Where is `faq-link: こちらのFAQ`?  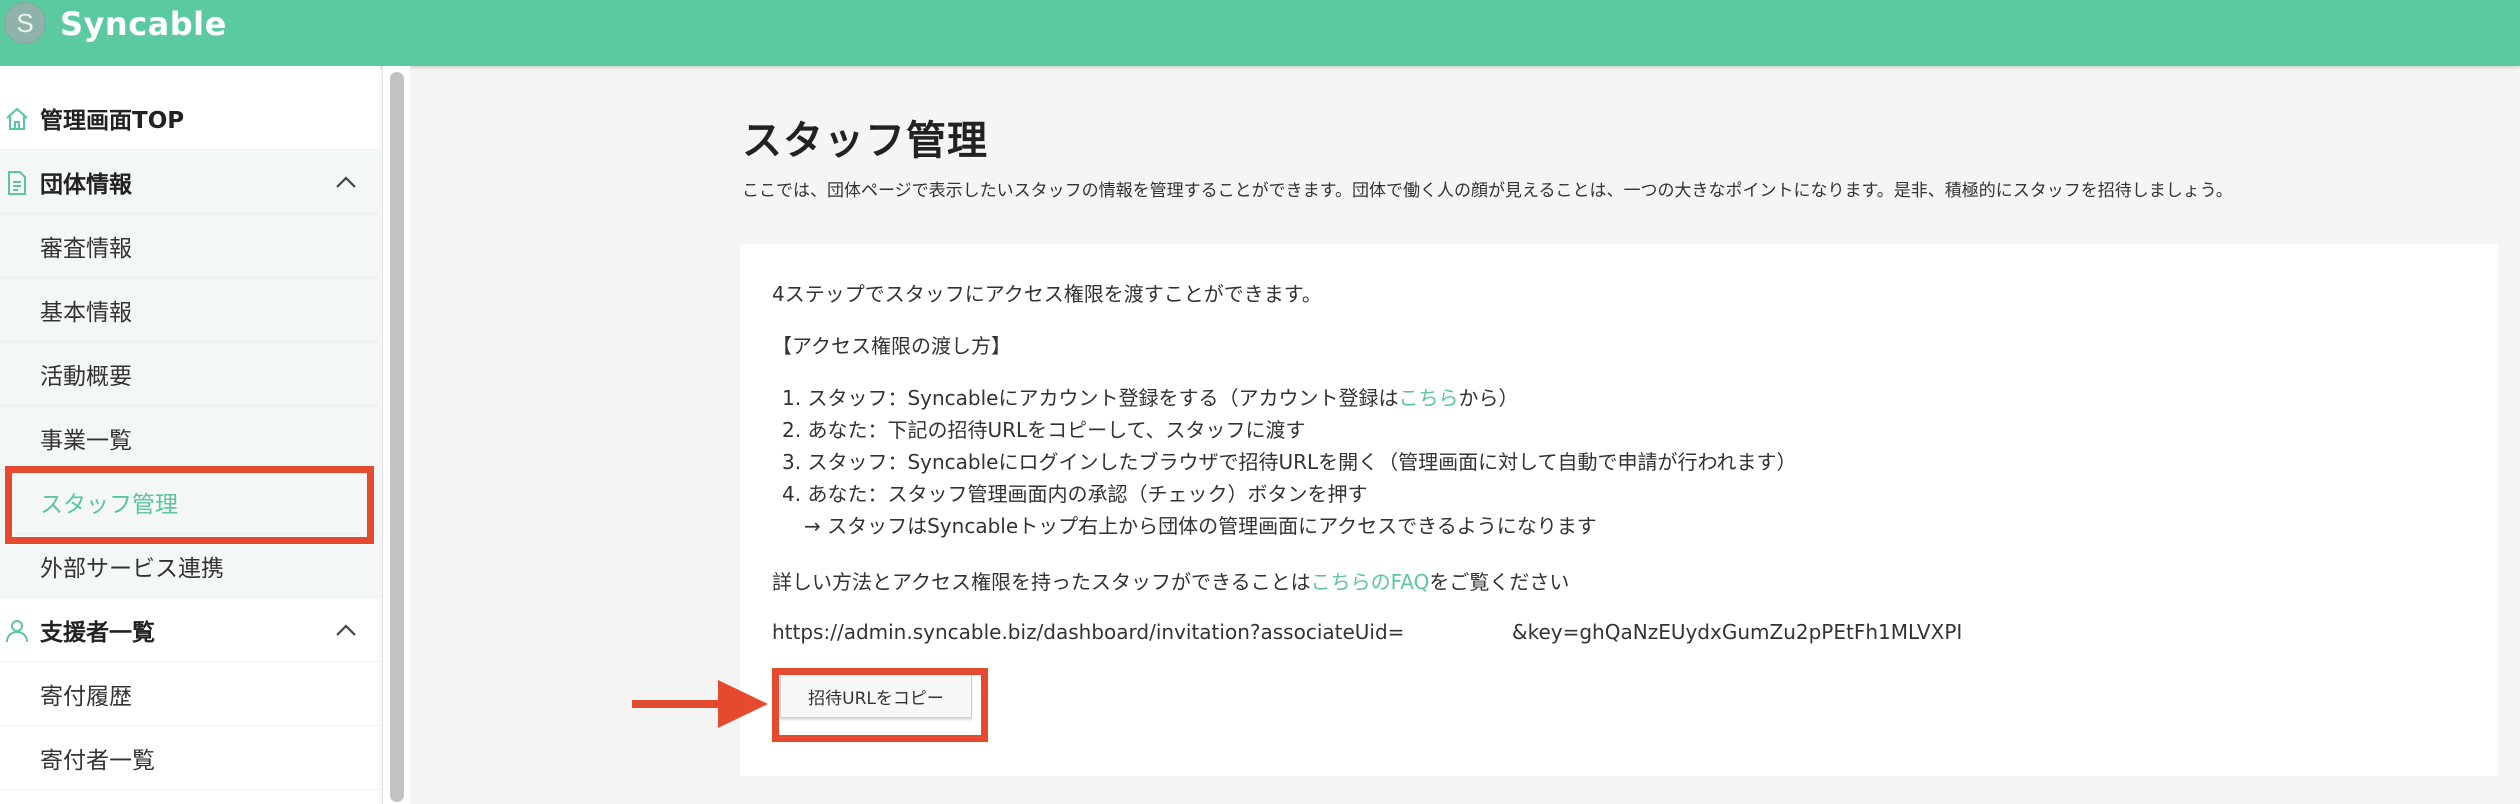 faq-link: こちらのFAQ is located at coordinates (1370, 582).